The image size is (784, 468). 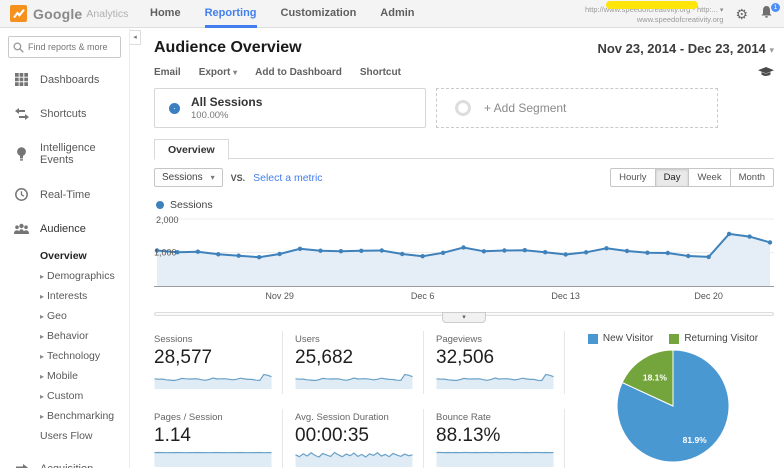 What do you see at coordinates (64, 114) in the screenshot?
I see `sidebar-item-shortcuts: Shortcuts` at bounding box center [64, 114].